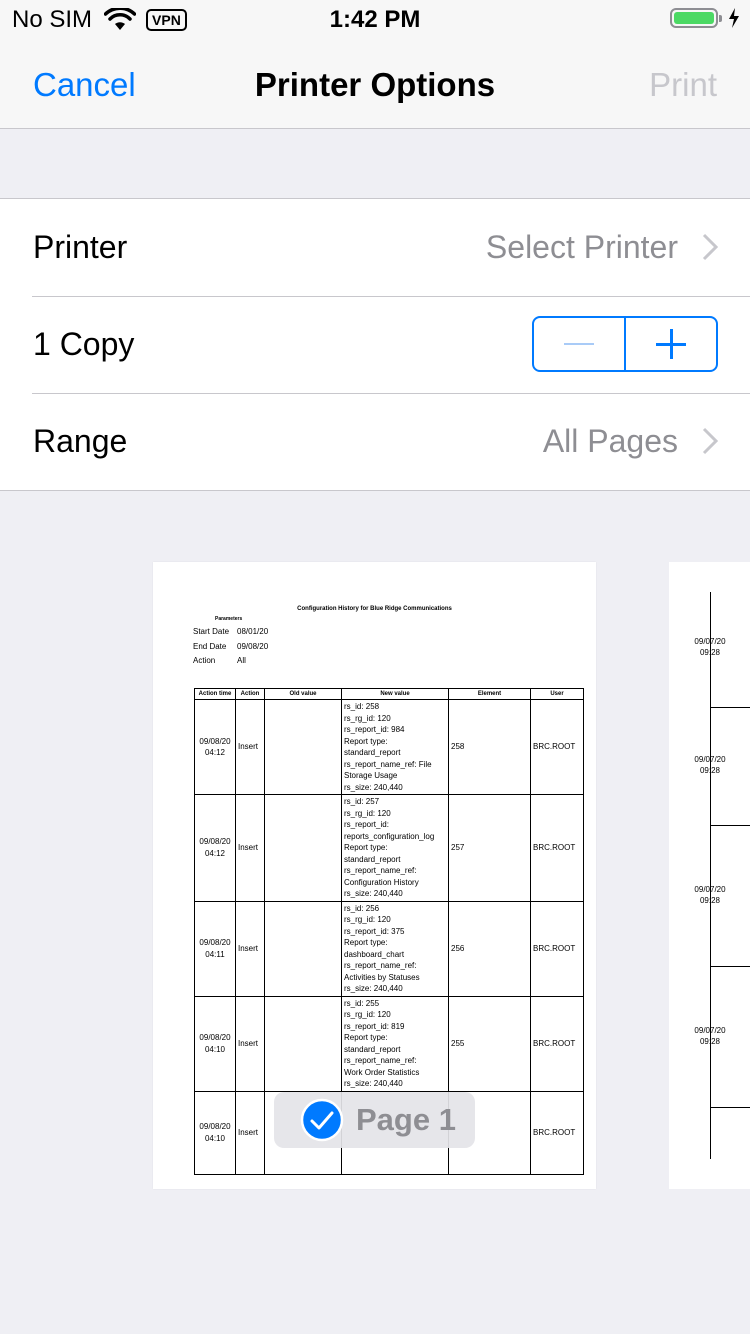  What do you see at coordinates (734, 18) in the screenshot?
I see `charging-bolt-icon` at bounding box center [734, 18].